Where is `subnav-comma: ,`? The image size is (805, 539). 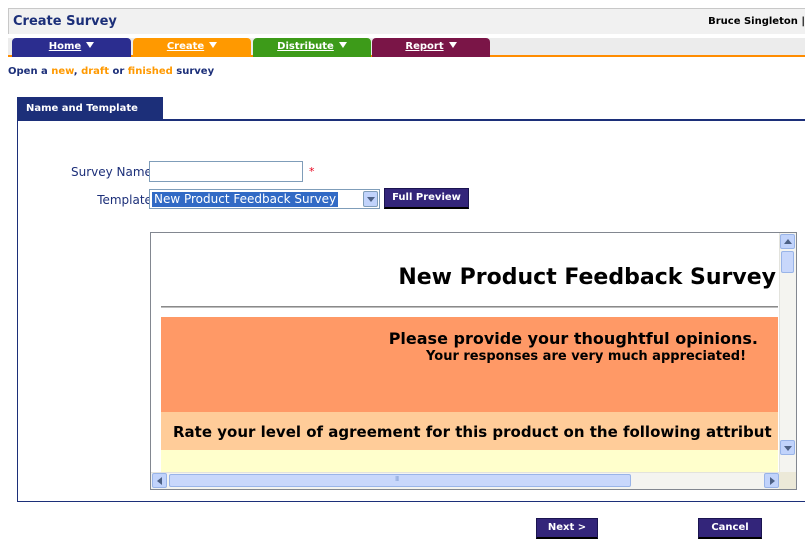
subnav-comma: , is located at coordinates (77, 71).